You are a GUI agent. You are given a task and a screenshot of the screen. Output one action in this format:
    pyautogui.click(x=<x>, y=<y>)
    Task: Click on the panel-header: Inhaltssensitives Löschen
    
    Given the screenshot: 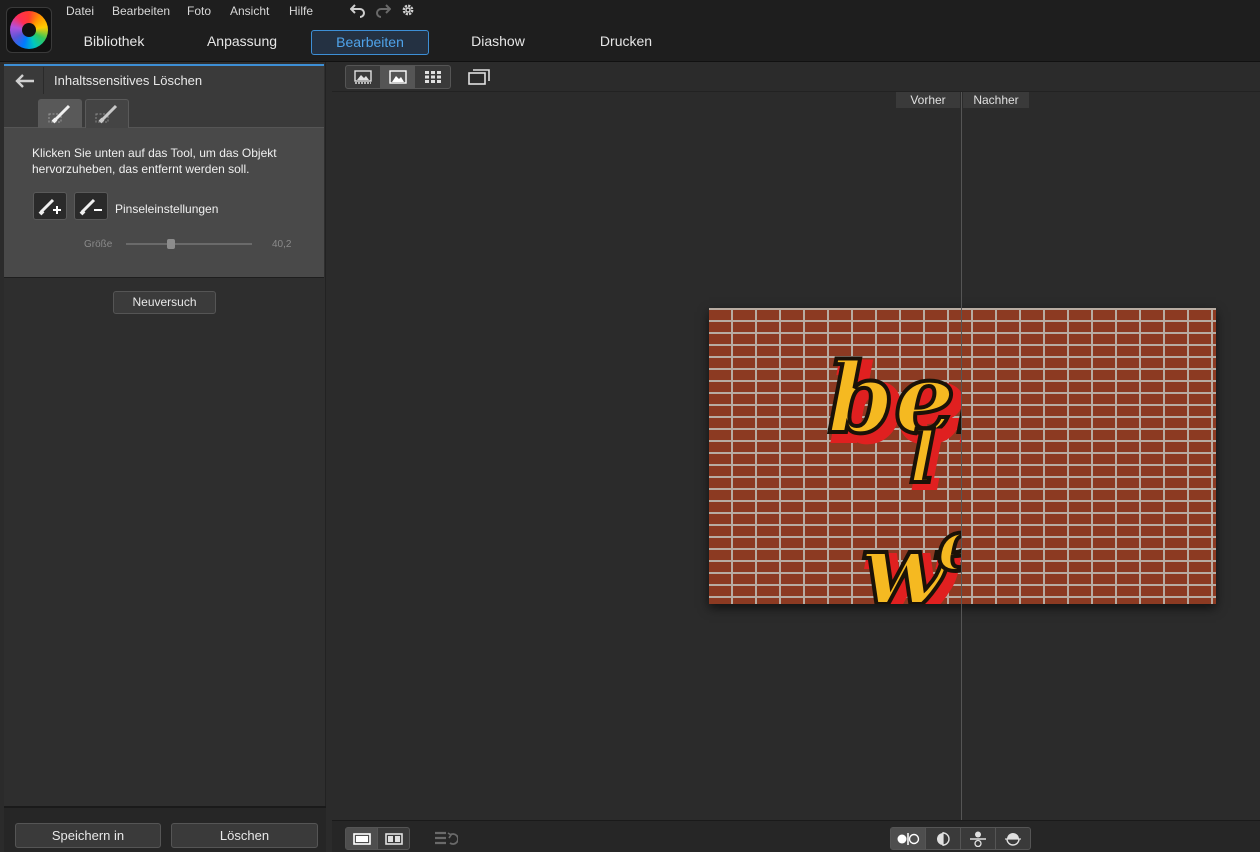 What is the action you would take?
    pyautogui.click(x=164, y=79)
    